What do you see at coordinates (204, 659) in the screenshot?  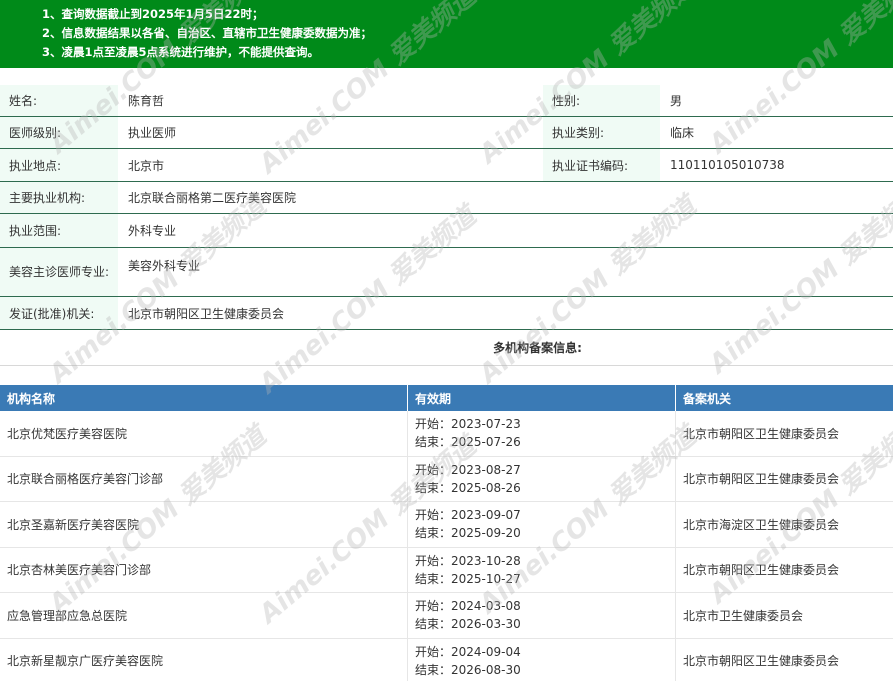 I see `institution-name: 北京新星靓京广医疗美容医院` at bounding box center [204, 659].